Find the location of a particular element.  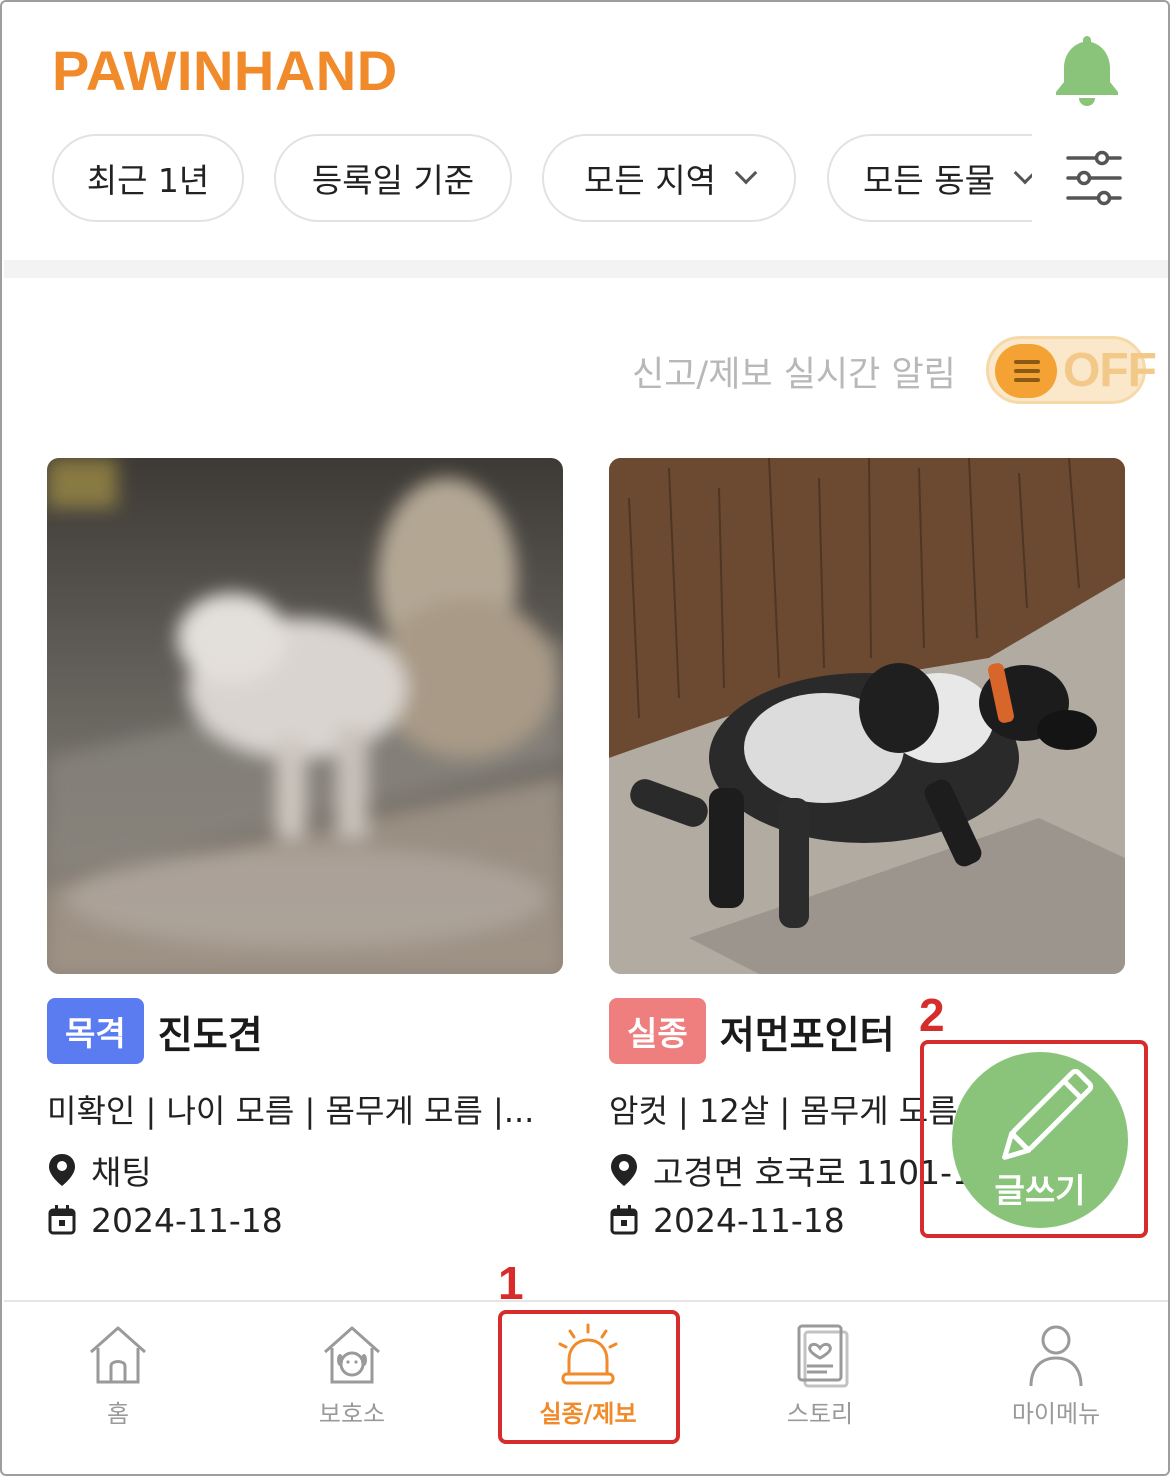

post-title: 진도견 is located at coordinates (210, 1034).